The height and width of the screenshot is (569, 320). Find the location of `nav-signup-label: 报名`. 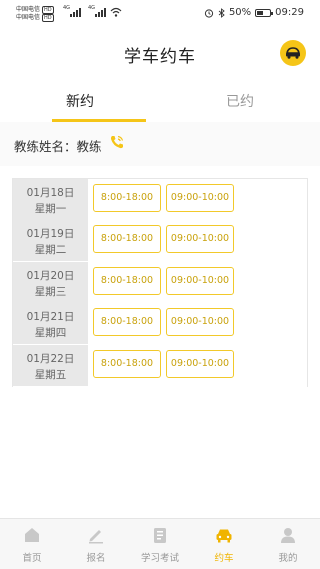

nav-signup-label: 报名 is located at coordinates (96, 558).